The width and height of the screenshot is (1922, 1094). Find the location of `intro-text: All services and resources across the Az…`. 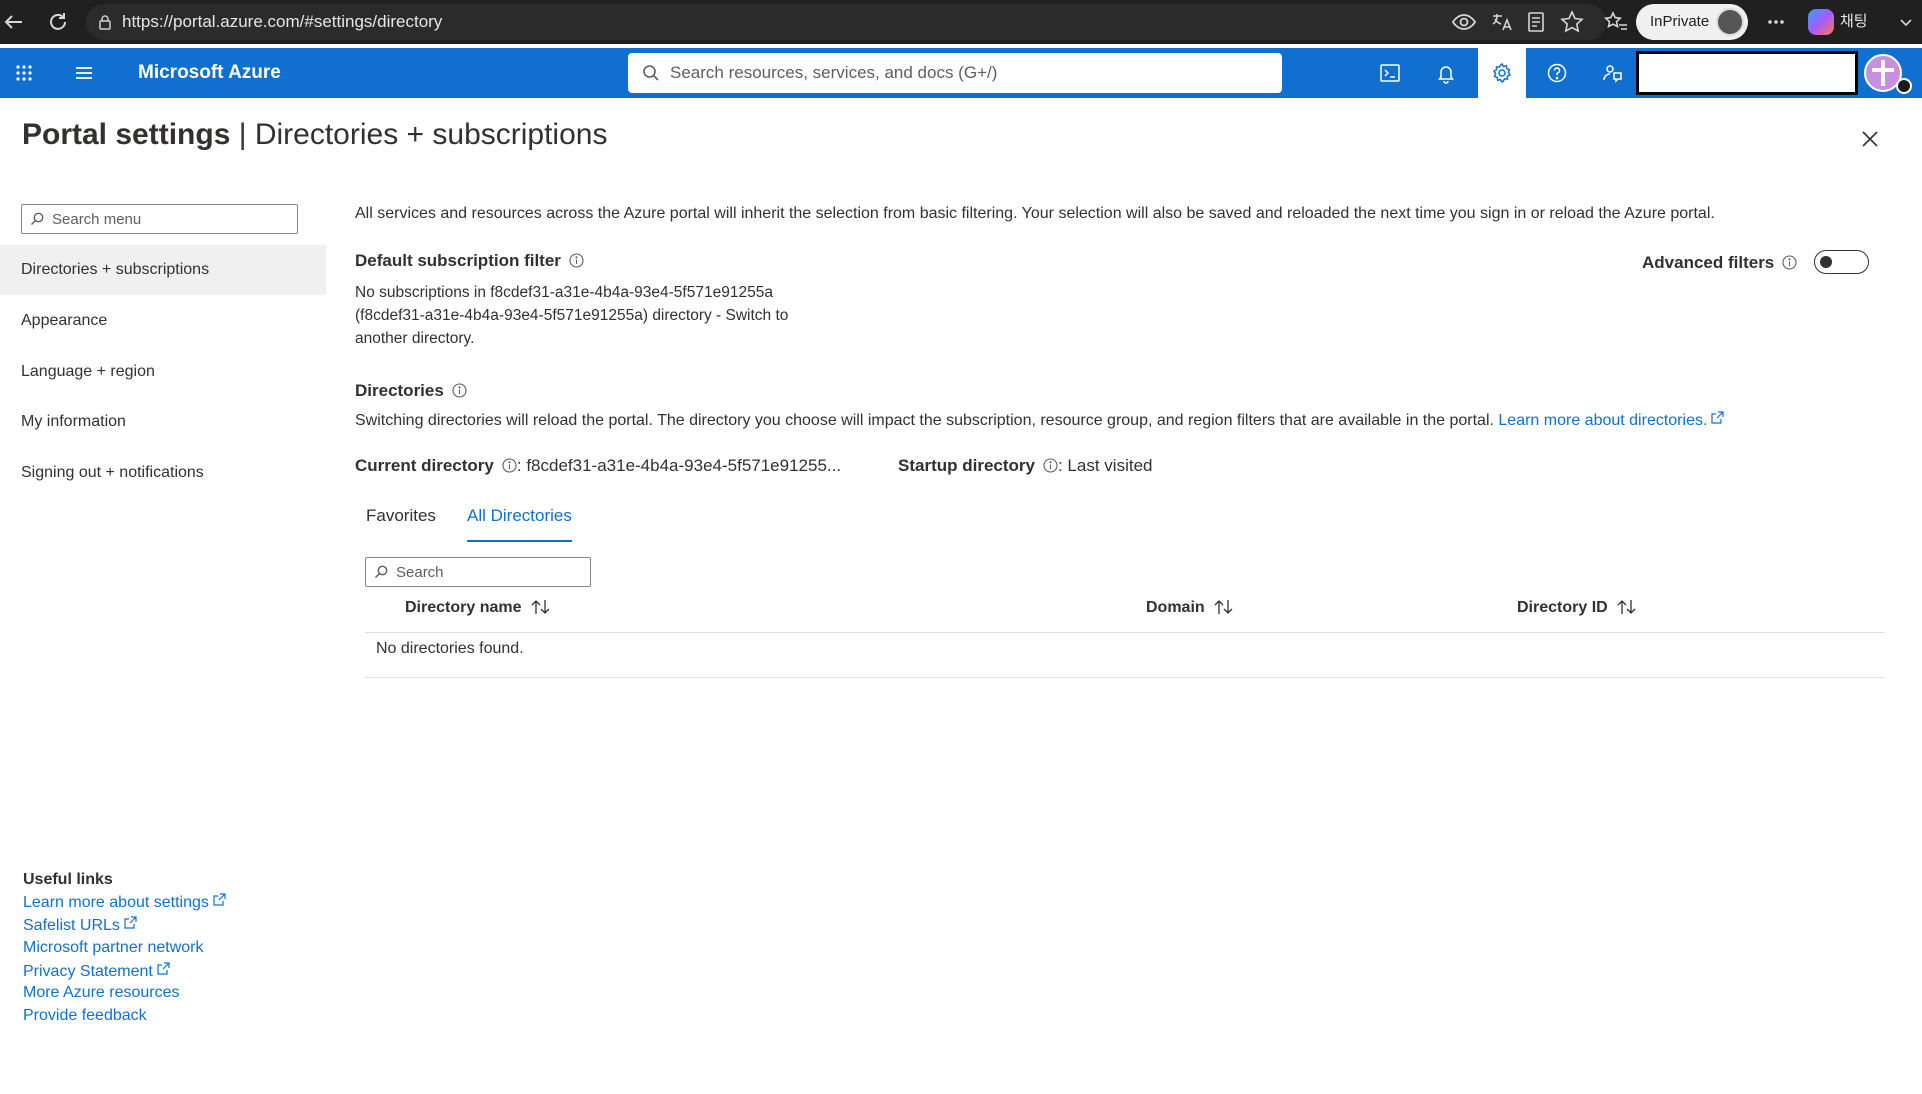

intro-text: All services and resources across the Az… is located at coordinates (1035, 213).